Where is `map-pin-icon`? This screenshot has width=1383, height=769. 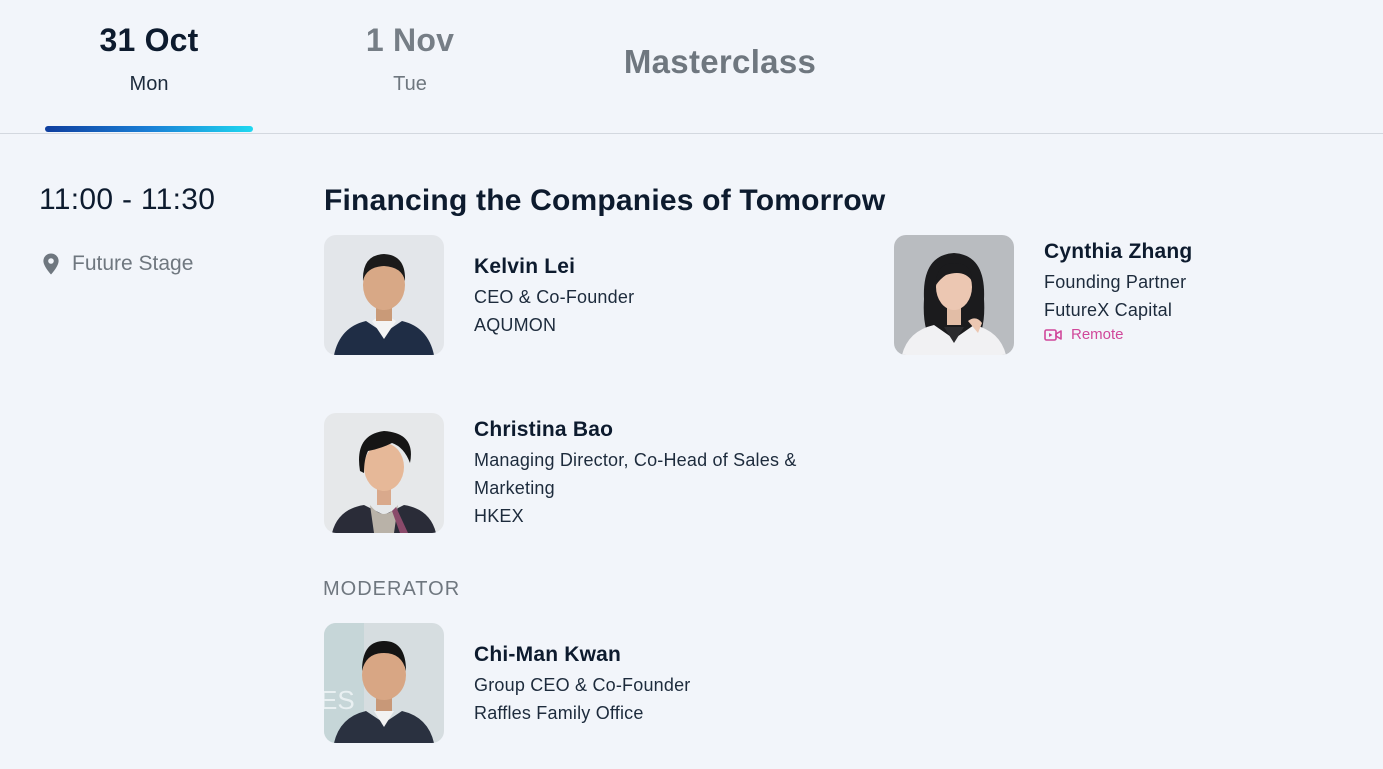
map-pin-icon is located at coordinates (51, 264).